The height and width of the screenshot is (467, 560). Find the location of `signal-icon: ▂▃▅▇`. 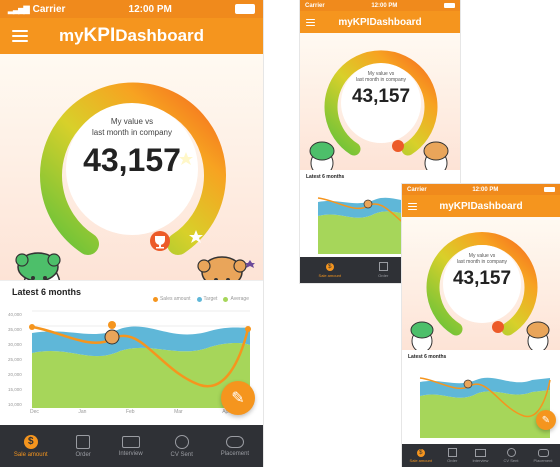

signal-icon: ▂▃▅▇ is located at coordinates (19, 9).